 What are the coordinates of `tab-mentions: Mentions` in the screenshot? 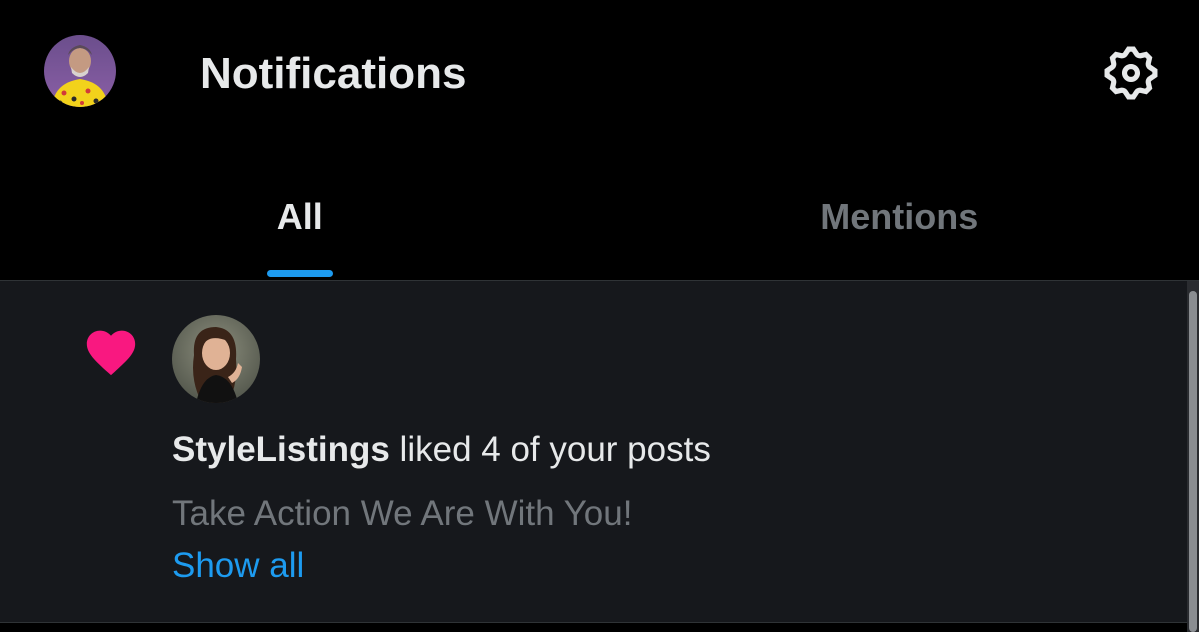 It's located at (899, 212).